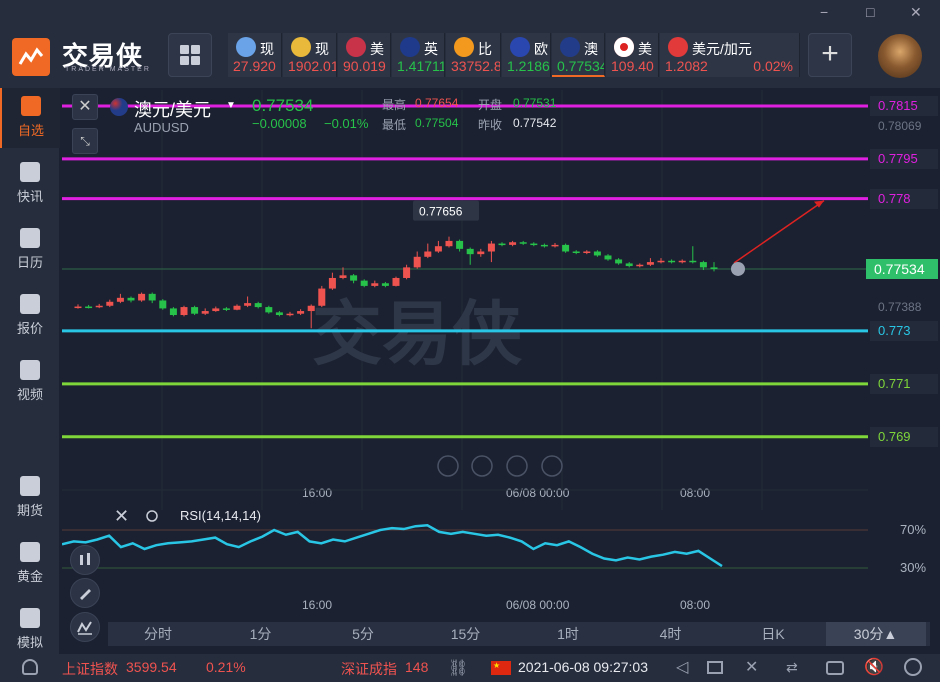 The image size is (940, 682). Describe the element at coordinates (29, 262) in the screenshot. I see `sidebar-item-label: 日历` at that location.